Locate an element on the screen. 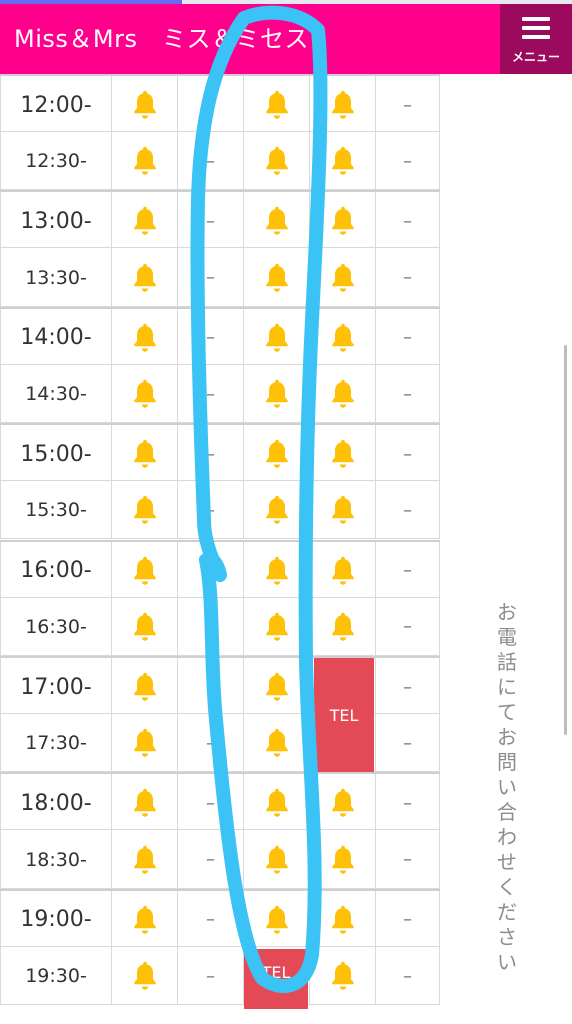 Image resolution: width=572 pixels, height=1024 pixels. table-row: 19:30- – – is located at coordinates (220, 976).